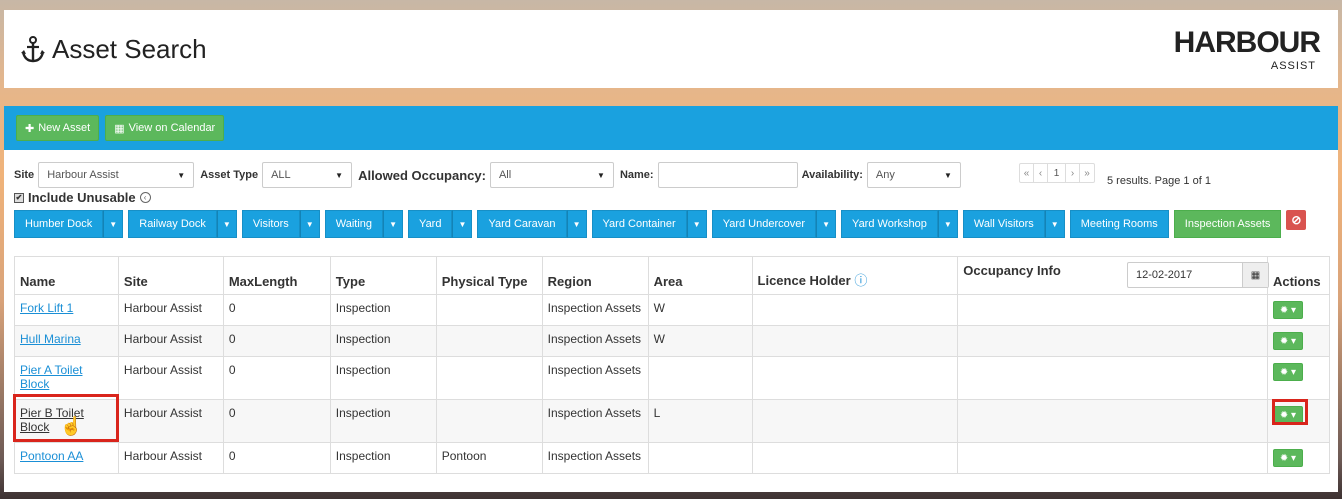 Image resolution: width=1342 pixels, height=499 pixels. What do you see at coordinates (727, 175) in the screenshot?
I see `name-input` at bounding box center [727, 175].